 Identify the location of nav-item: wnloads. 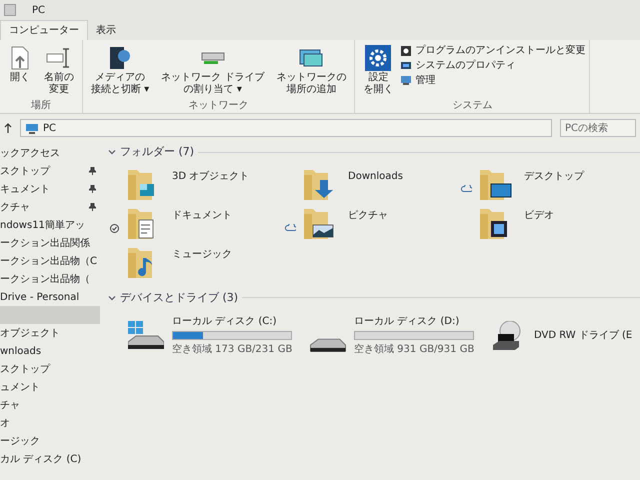
(50, 351).